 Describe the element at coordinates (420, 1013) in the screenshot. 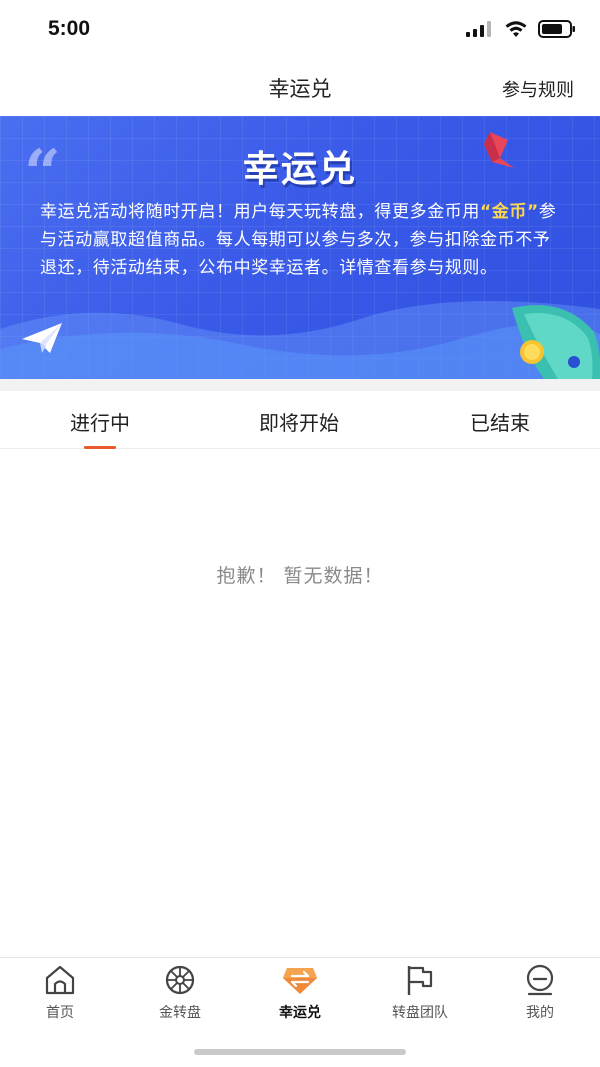

I see `tabbar-label-team: 转盘团队` at that location.